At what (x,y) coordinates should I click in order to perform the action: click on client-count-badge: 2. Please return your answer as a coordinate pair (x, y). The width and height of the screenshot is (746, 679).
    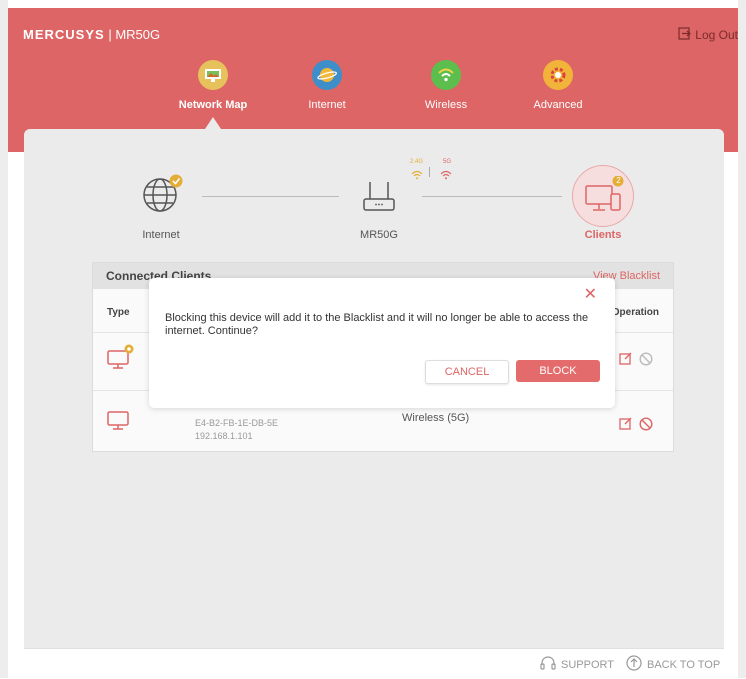
    Looking at the image, I should click on (618, 180).